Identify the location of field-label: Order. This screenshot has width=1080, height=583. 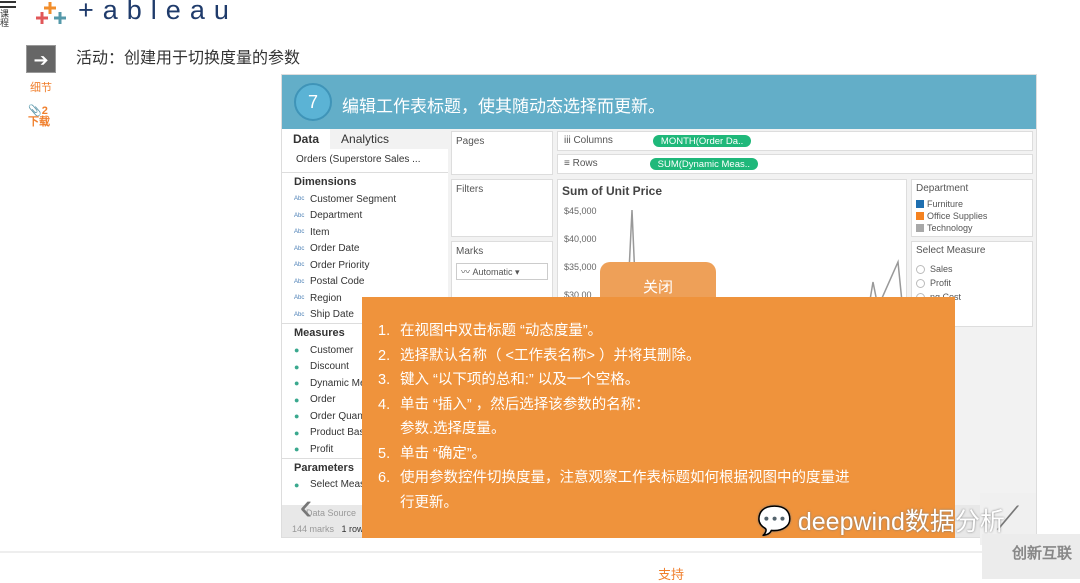
(323, 400).